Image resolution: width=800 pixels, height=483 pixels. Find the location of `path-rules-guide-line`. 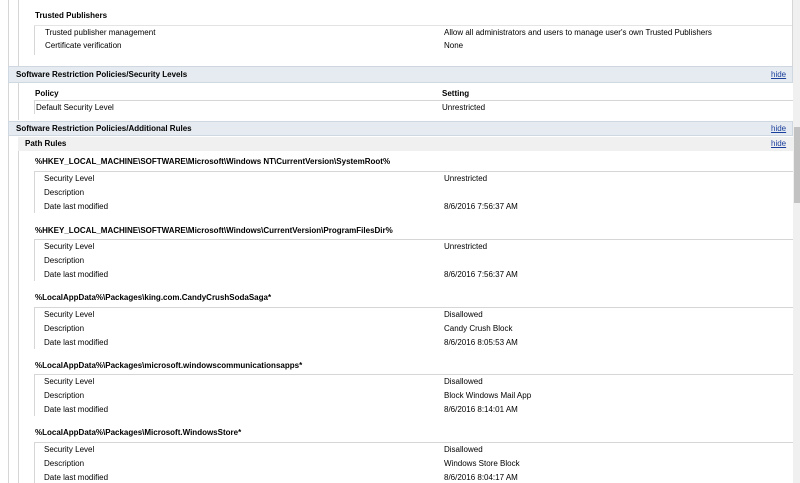

path-rules-guide-line is located at coordinates (18, 317).